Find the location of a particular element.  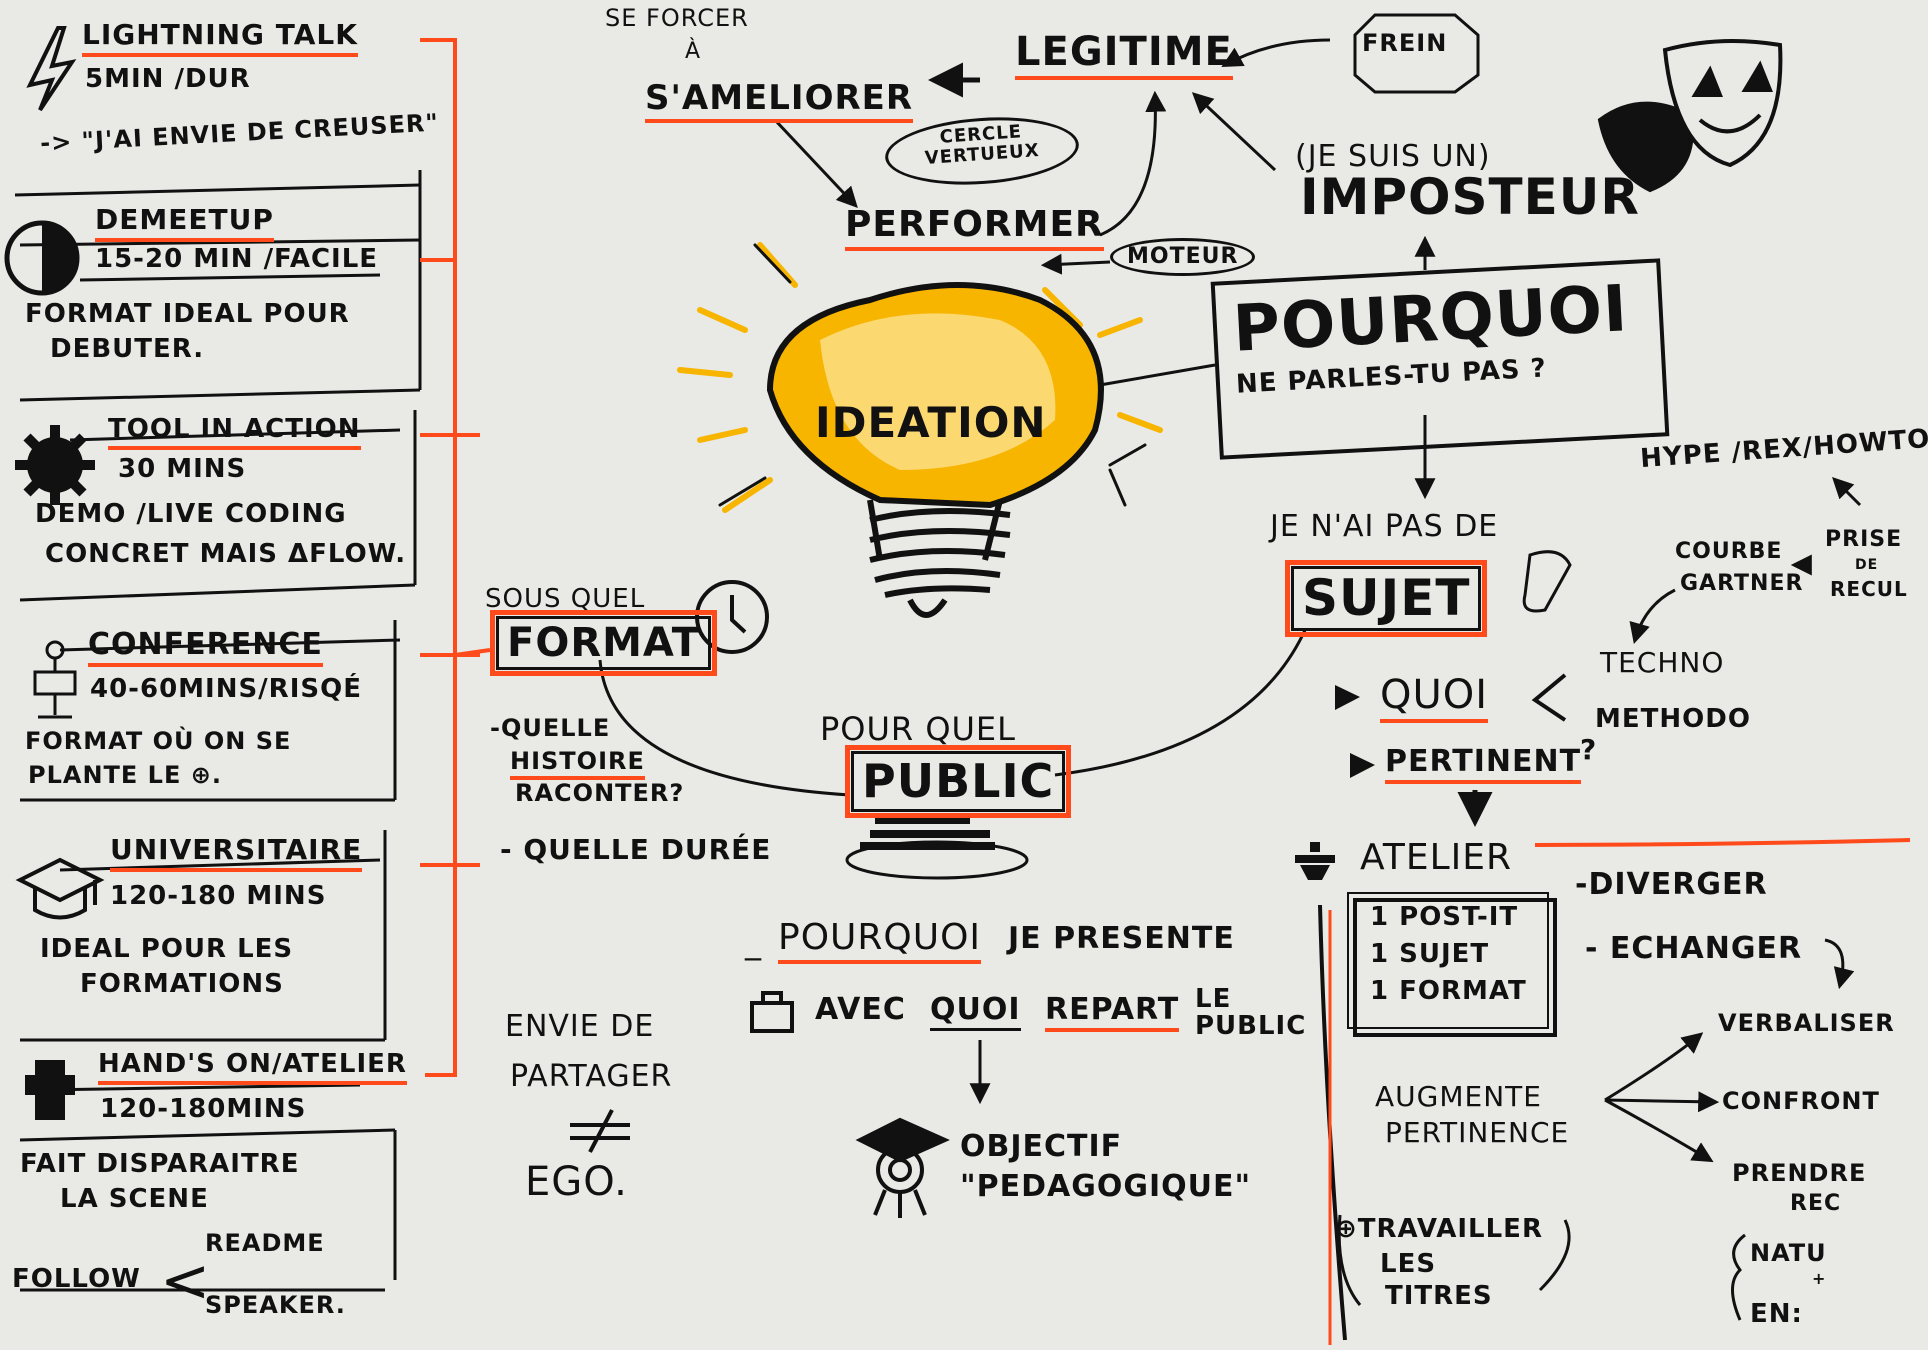

methodo-text: METHODO is located at coordinates (1673, 719).